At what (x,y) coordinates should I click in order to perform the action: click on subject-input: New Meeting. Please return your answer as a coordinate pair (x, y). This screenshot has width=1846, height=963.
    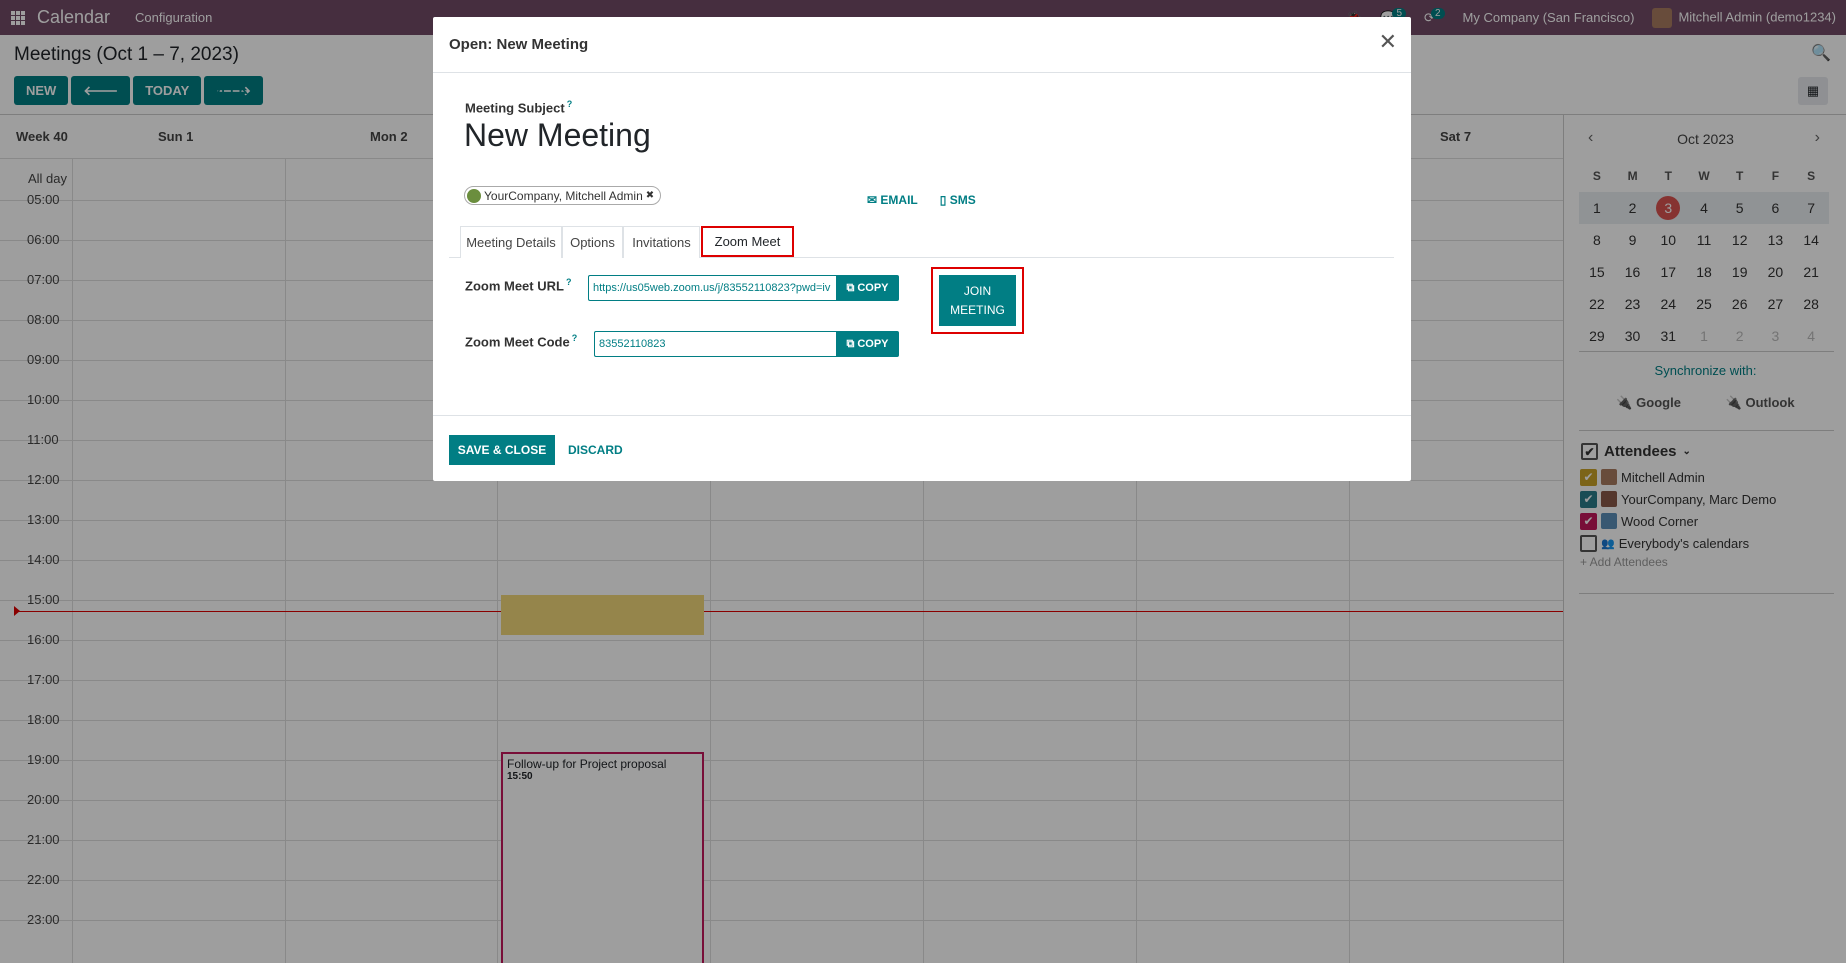
    Looking at the image, I should click on (557, 135).